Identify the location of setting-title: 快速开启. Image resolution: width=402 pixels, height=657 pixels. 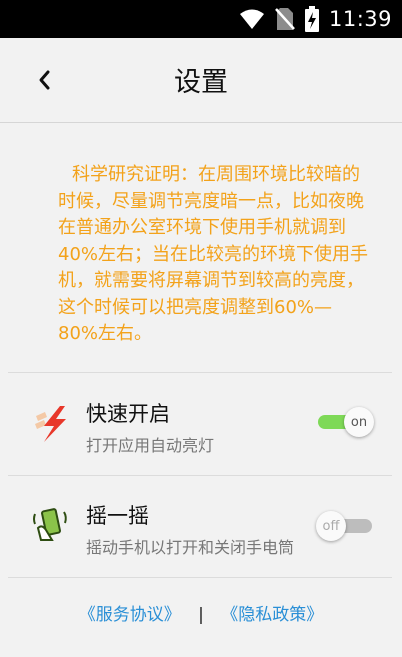
(128, 414).